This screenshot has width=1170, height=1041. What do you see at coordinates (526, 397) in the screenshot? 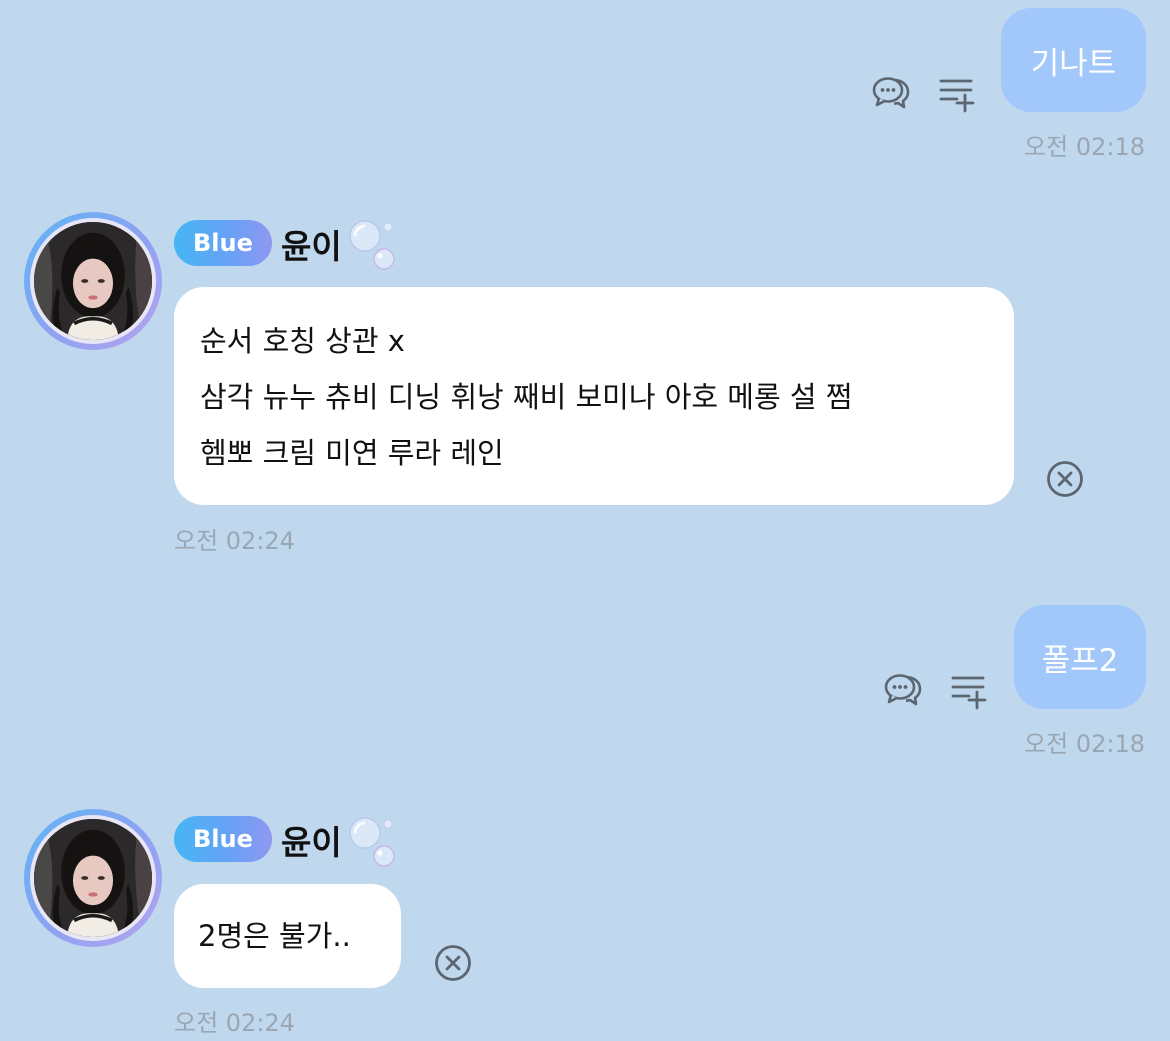
I see `message-line: 삼각 뉴누 츄비 디닝 휘낭 째비 보미나 아호 메롱 설 쩜` at bounding box center [526, 397].